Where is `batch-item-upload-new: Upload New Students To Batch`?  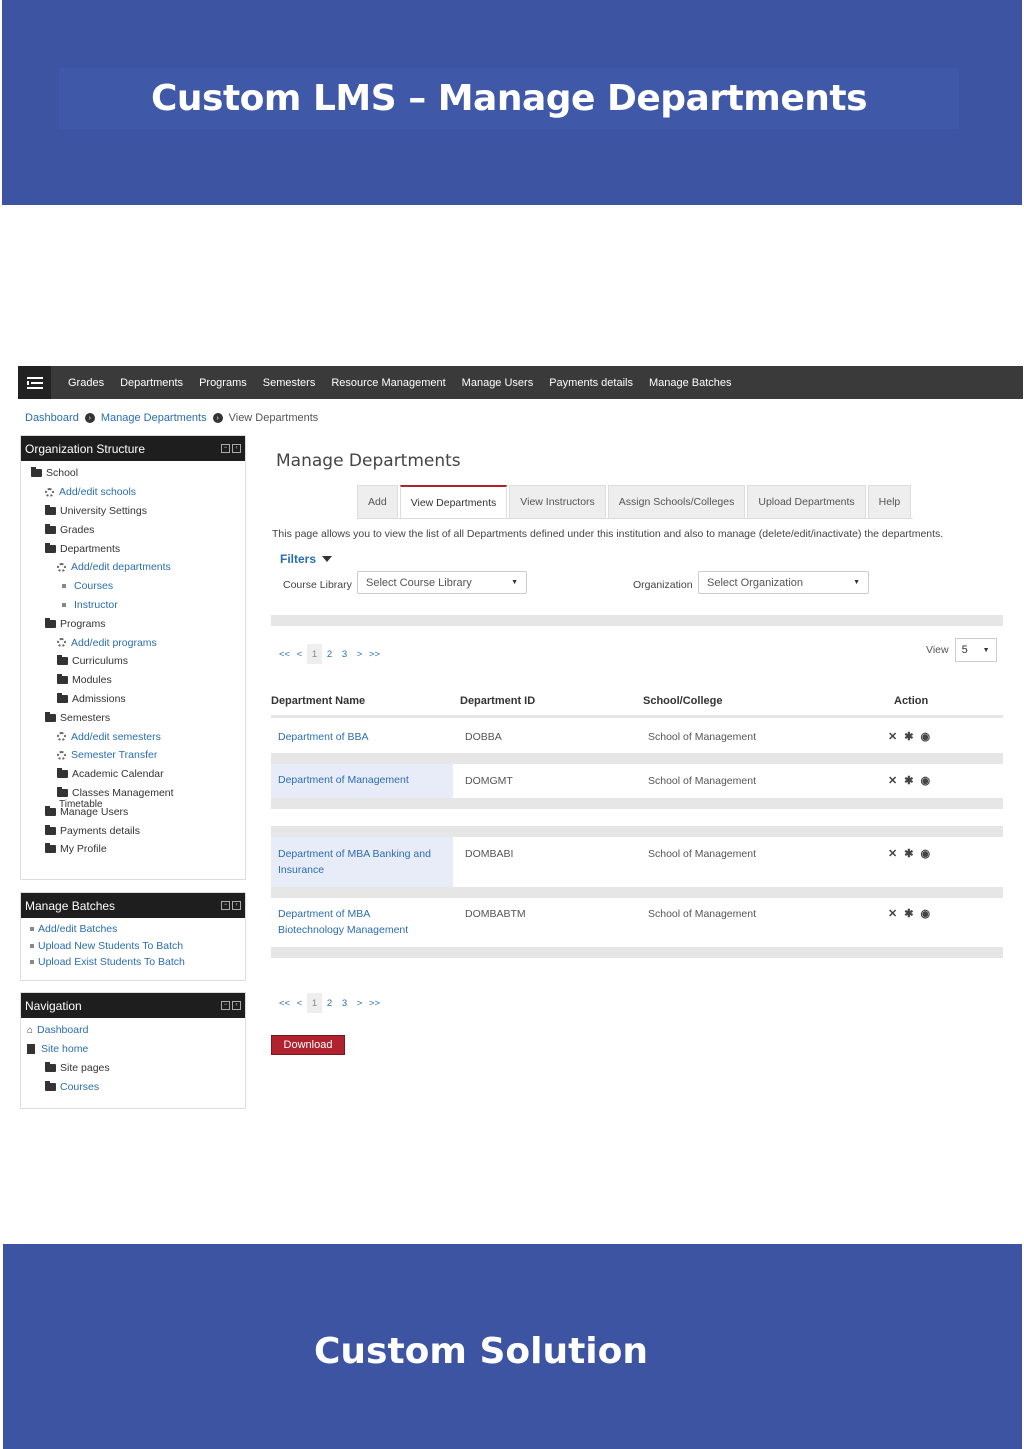 batch-item-upload-new: Upload New Students To Batch is located at coordinates (133, 946).